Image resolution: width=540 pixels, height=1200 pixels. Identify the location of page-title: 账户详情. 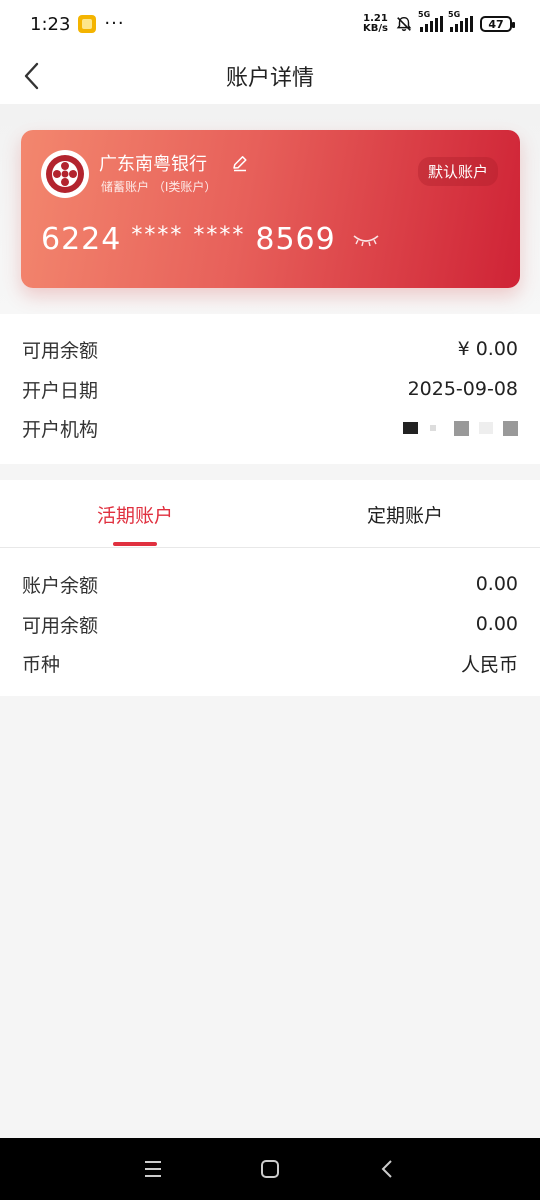
(269, 78).